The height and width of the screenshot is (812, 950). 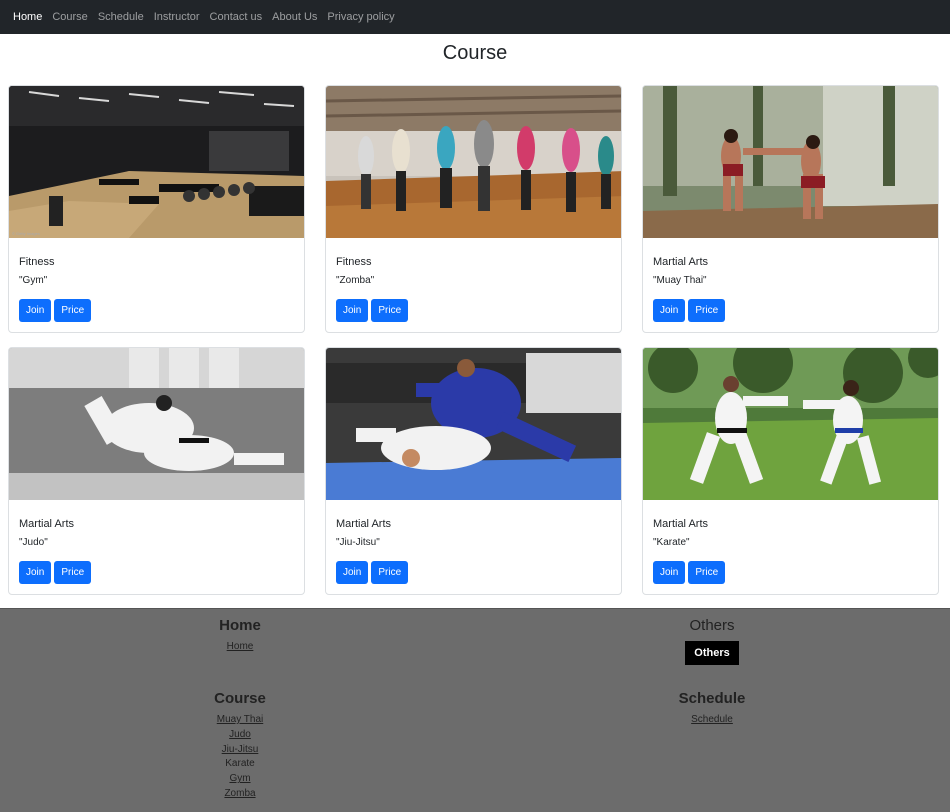 I want to click on footer-home-heading: Home, so click(x=240, y=625).